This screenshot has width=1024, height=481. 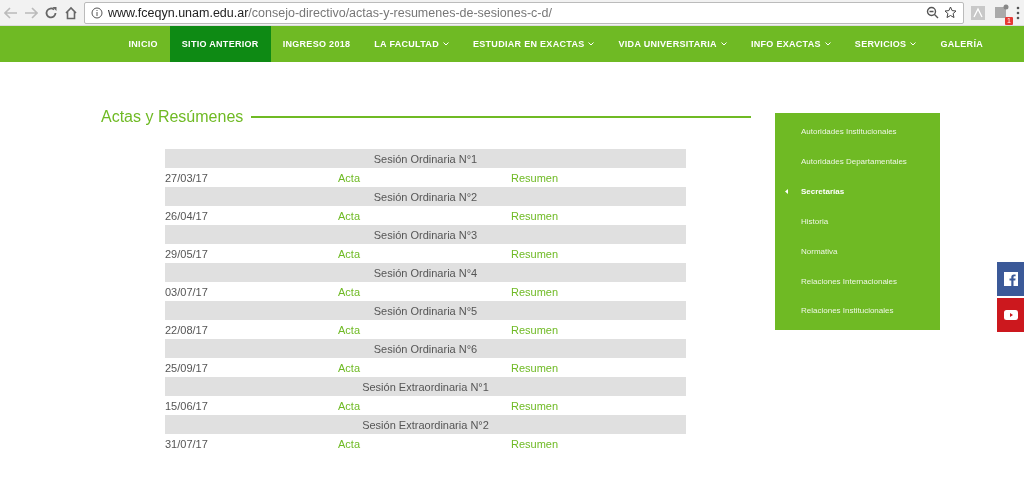 I want to click on session-title: Sesión Ordinaria N°4, so click(x=425, y=272).